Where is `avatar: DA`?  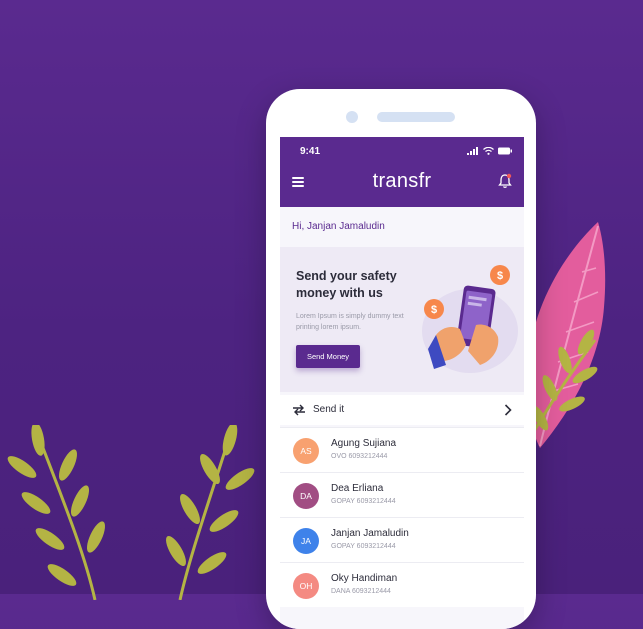
avatar: DA is located at coordinates (306, 496).